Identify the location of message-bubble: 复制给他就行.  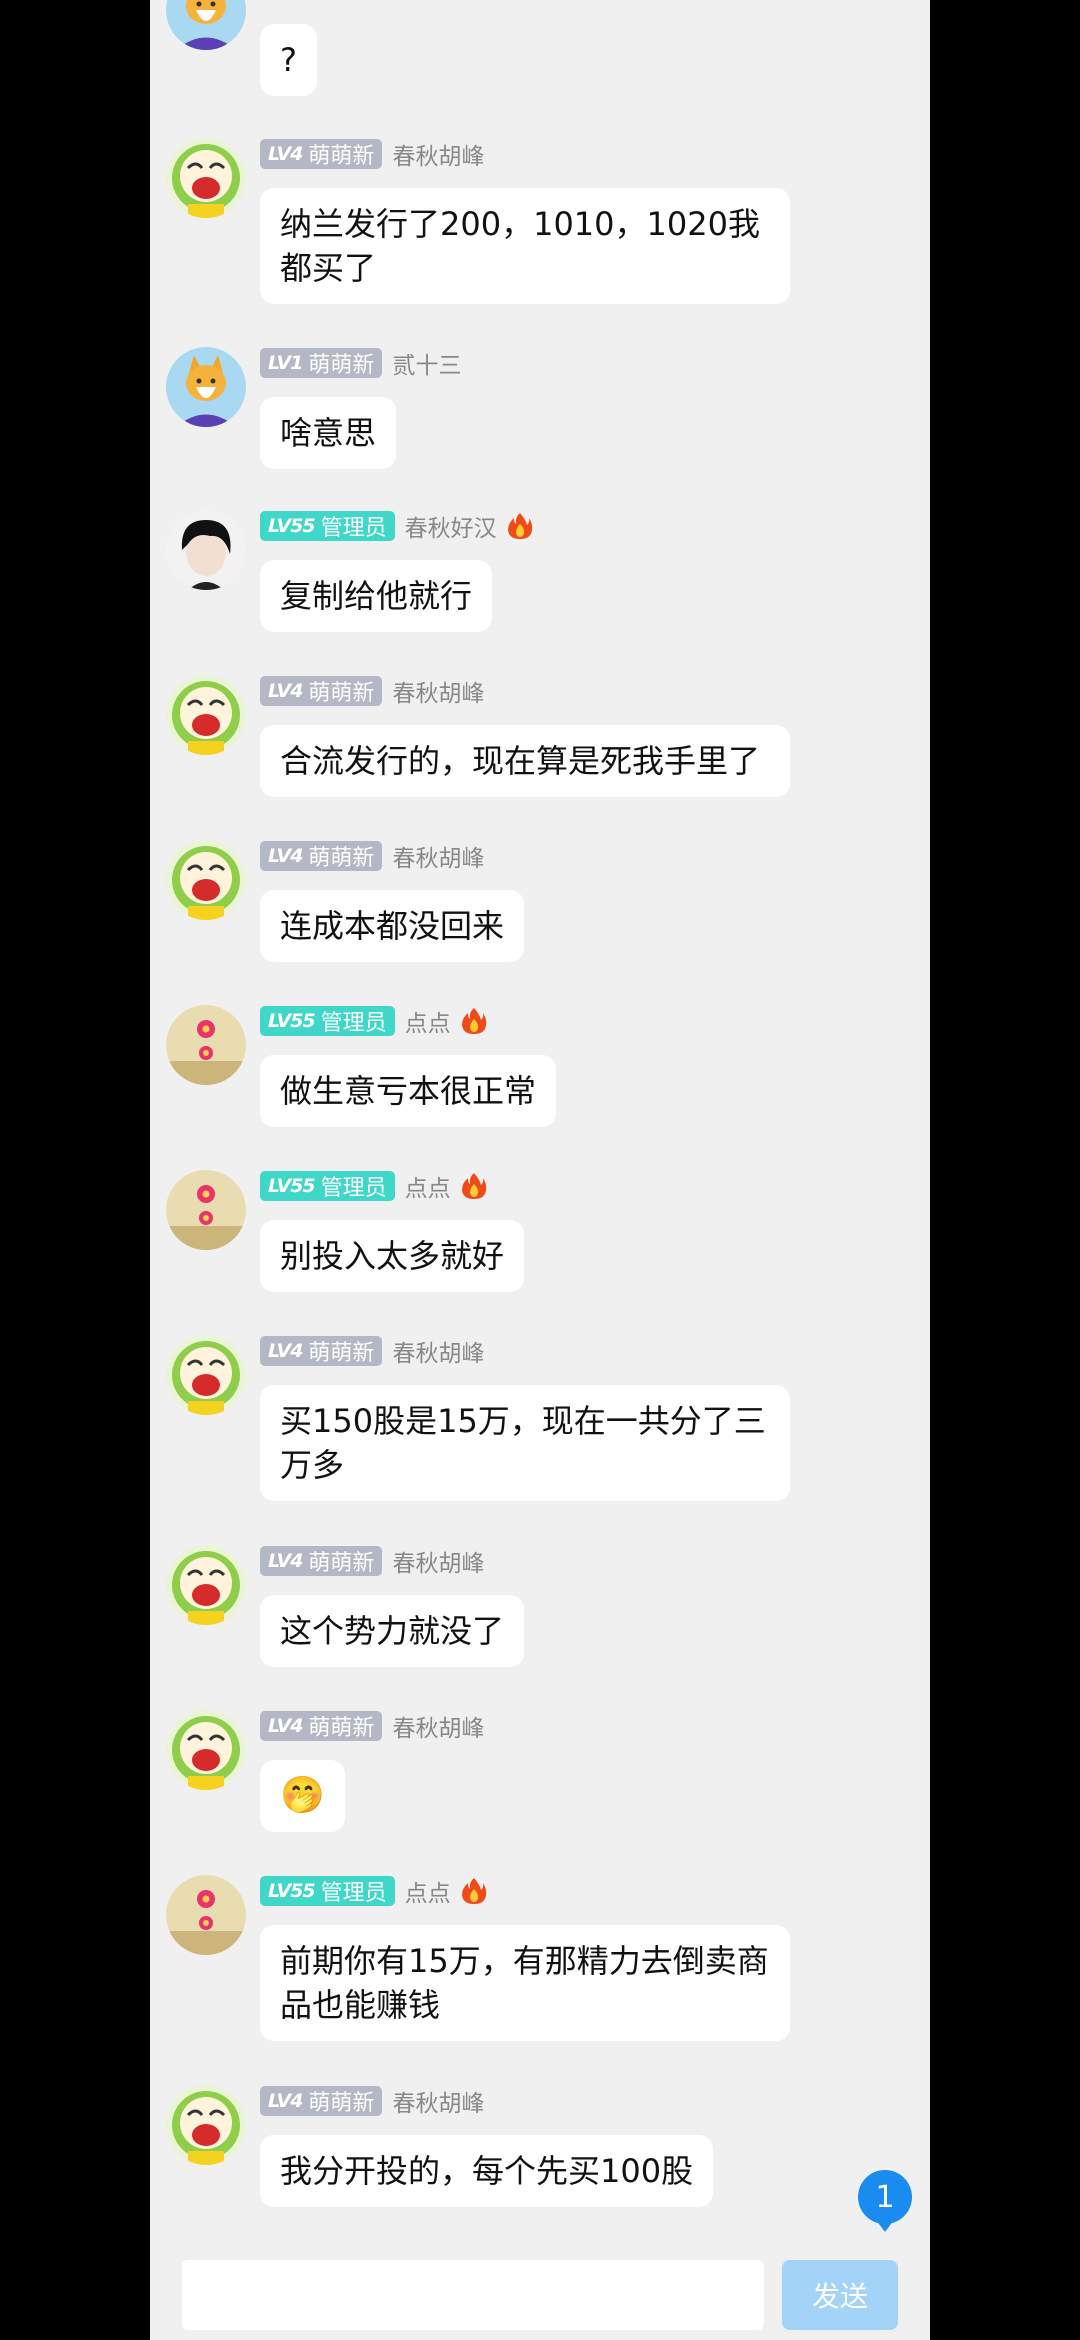
(376, 596).